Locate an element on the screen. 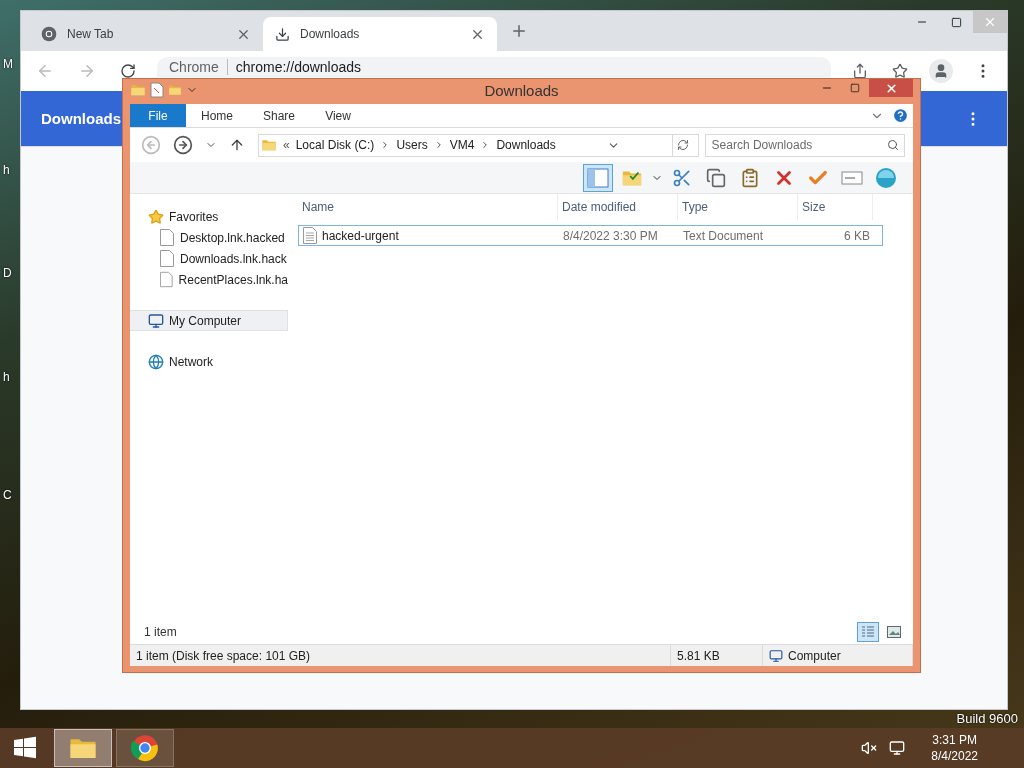 This screenshot has height=768, width=1024. date-cell-text: 8/4/2022 3:30 PM is located at coordinates (610, 235).